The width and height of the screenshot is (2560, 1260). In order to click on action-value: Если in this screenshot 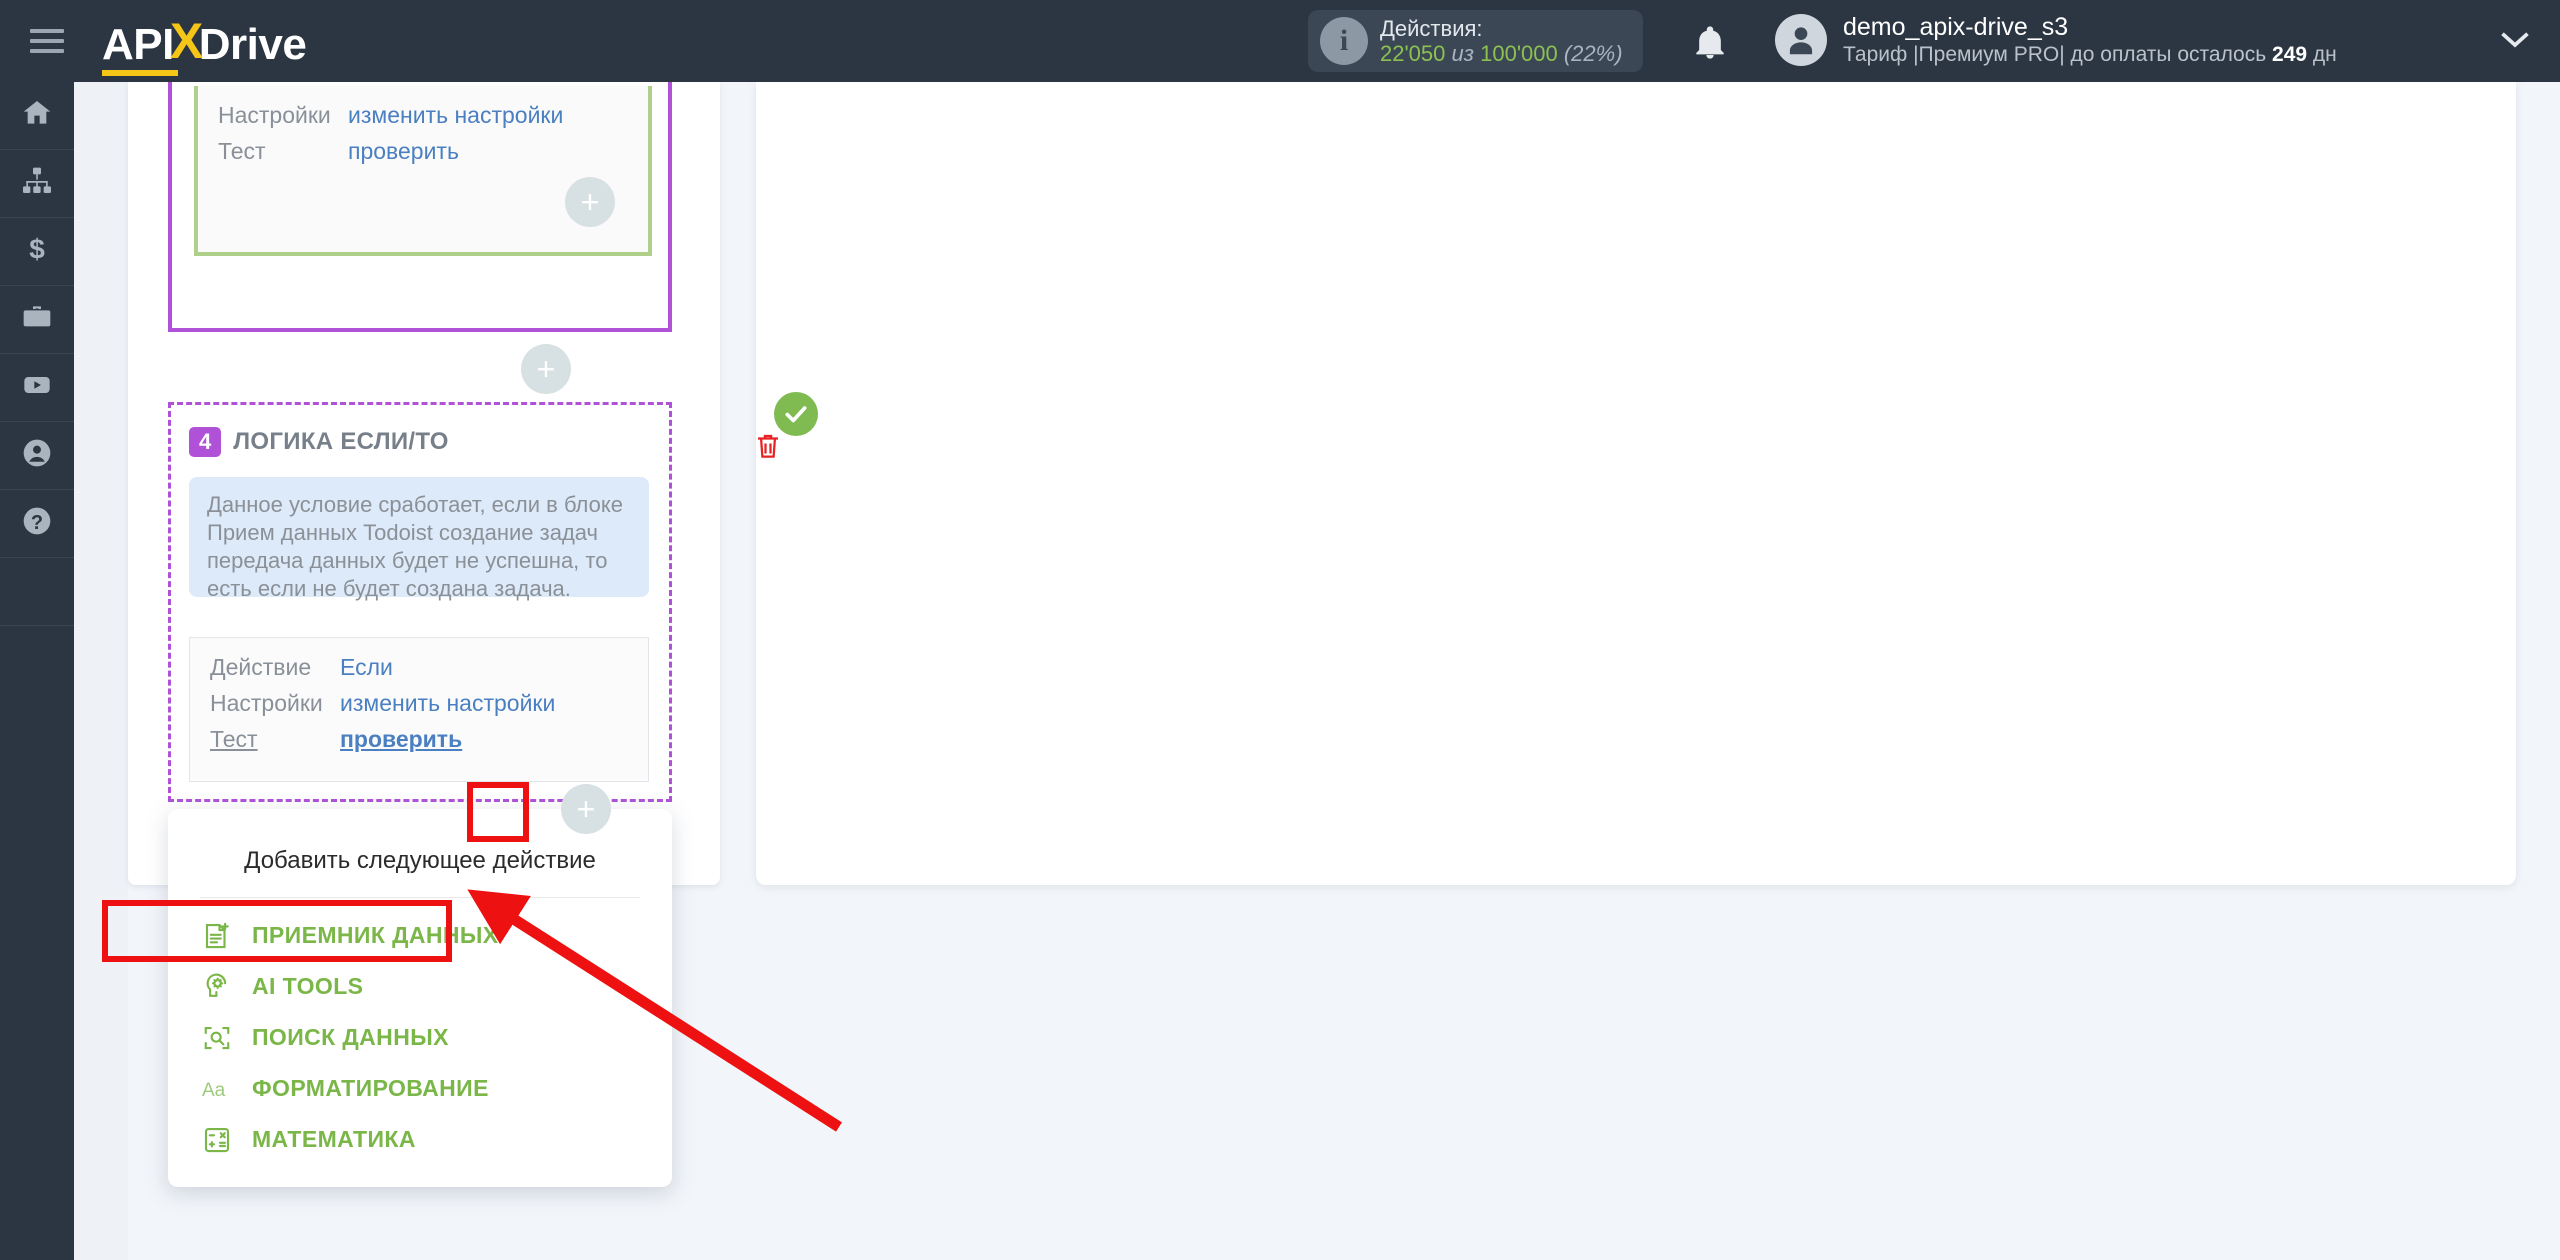, I will do `click(366, 667)`.